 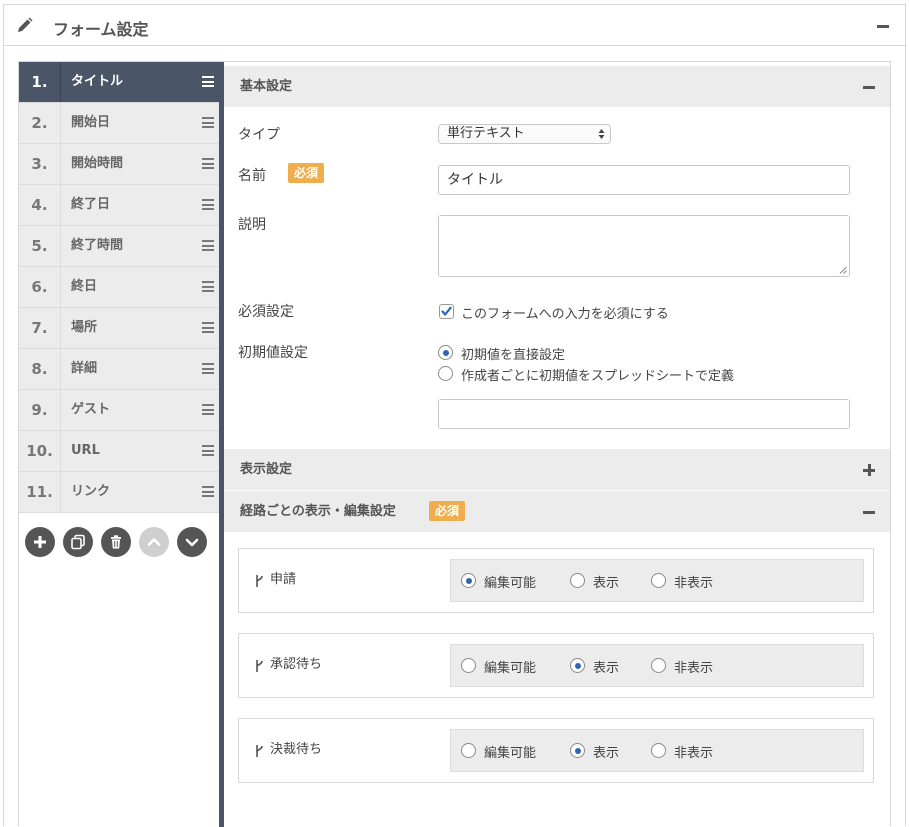 What do you see at coordinates (221, 444) in the screenshot?
I see `list-divider` at bounding box center [221, 444].